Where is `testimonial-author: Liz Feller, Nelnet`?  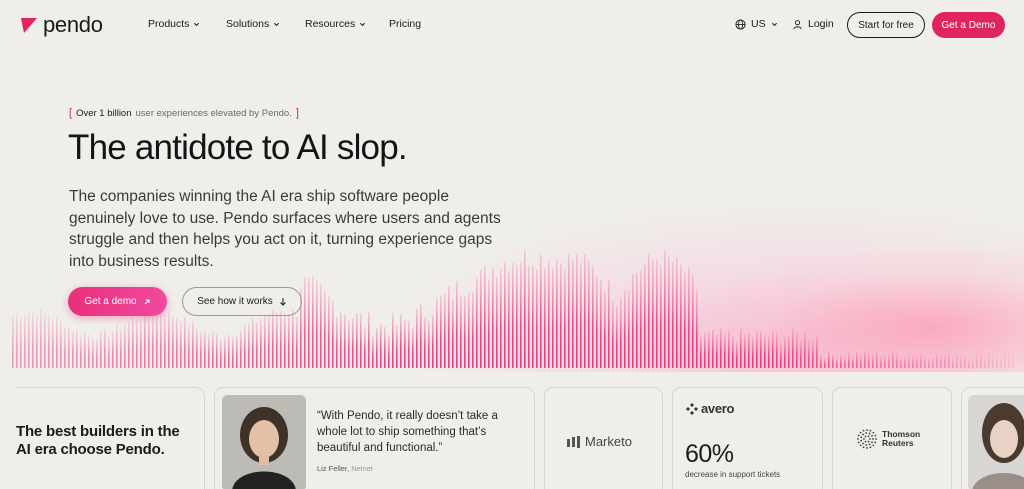
testimonial-author: Liz Feller, Nelnet is located at coordinates (345, 468).